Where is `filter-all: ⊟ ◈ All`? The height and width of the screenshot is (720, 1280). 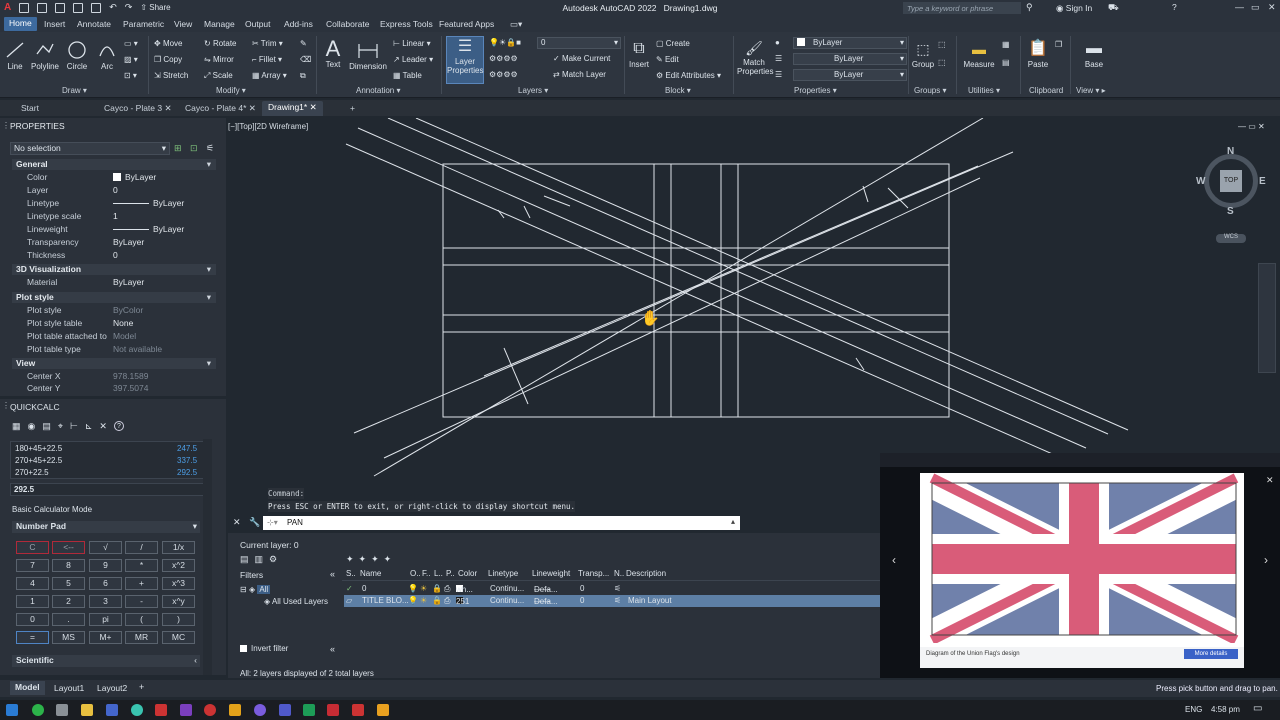
filter-all: ⊟ ◈ All is located at coordinates (284, 589).